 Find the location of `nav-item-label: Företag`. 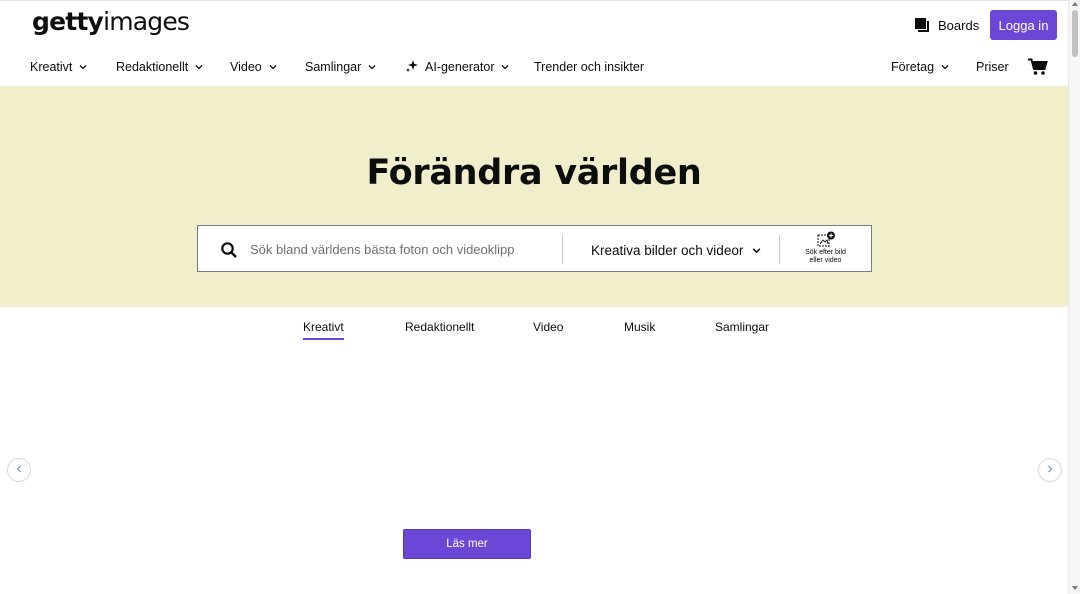

nav-item-label: Företag is located at coordinates (913, 67).